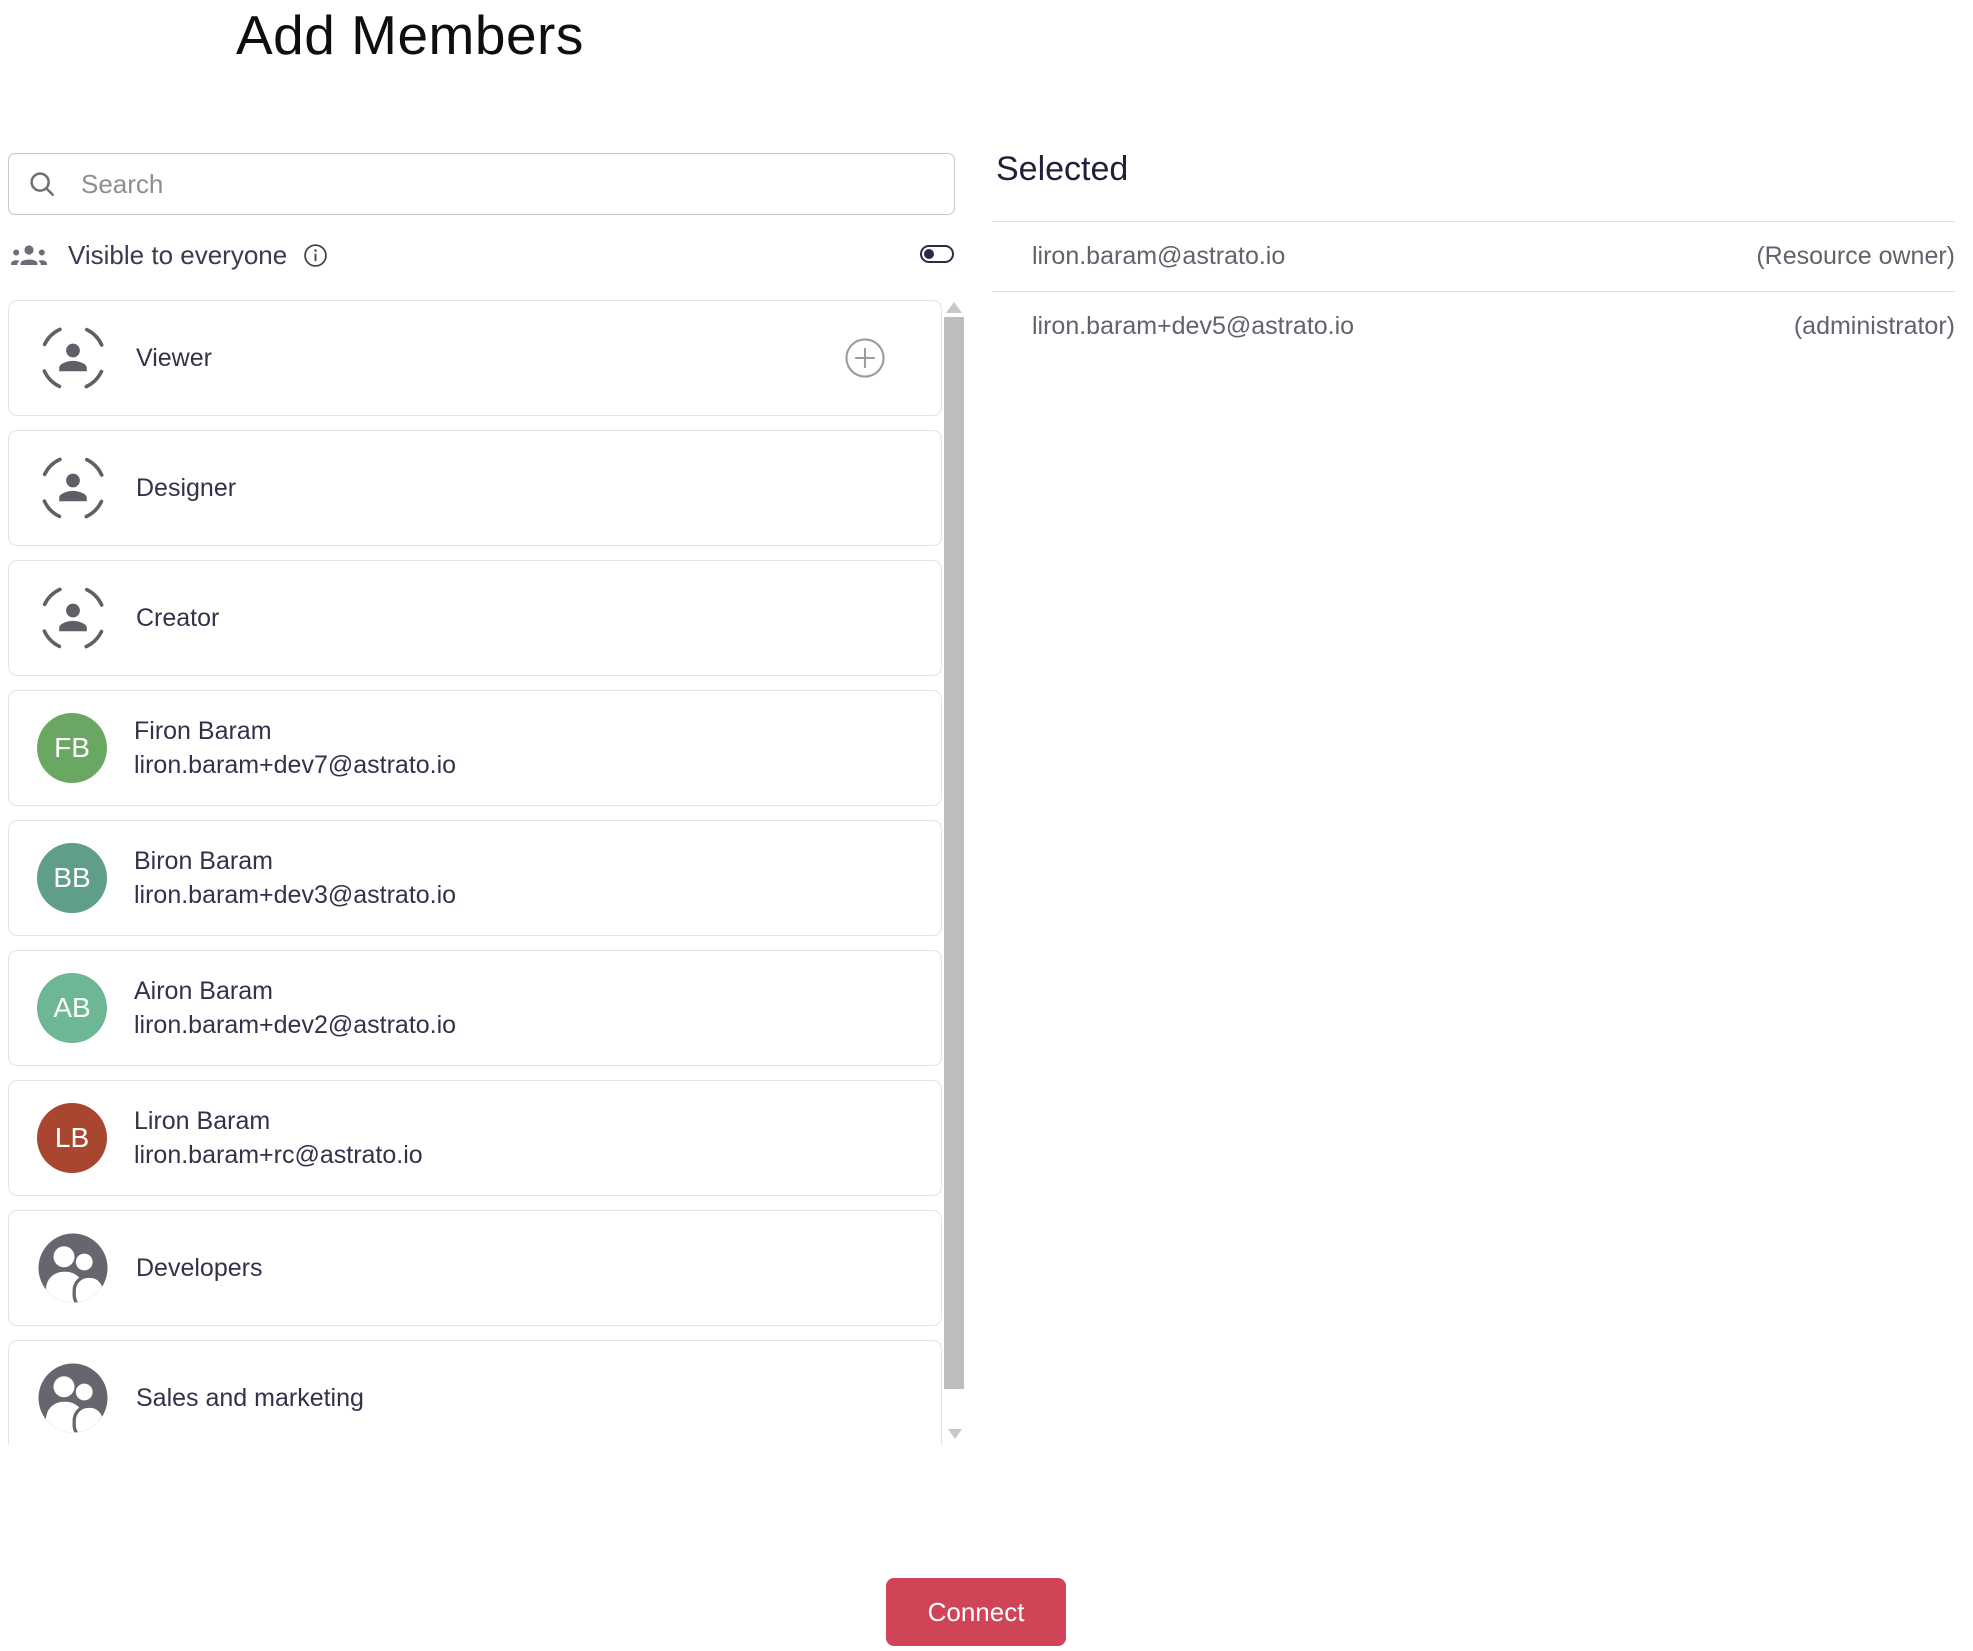 The height and width of the screenshot is (1651, 1973). What do you see at coordinates (475, 358) in the screenshot?
I see `list-item: Viewer` at bounding box center [475, 358].